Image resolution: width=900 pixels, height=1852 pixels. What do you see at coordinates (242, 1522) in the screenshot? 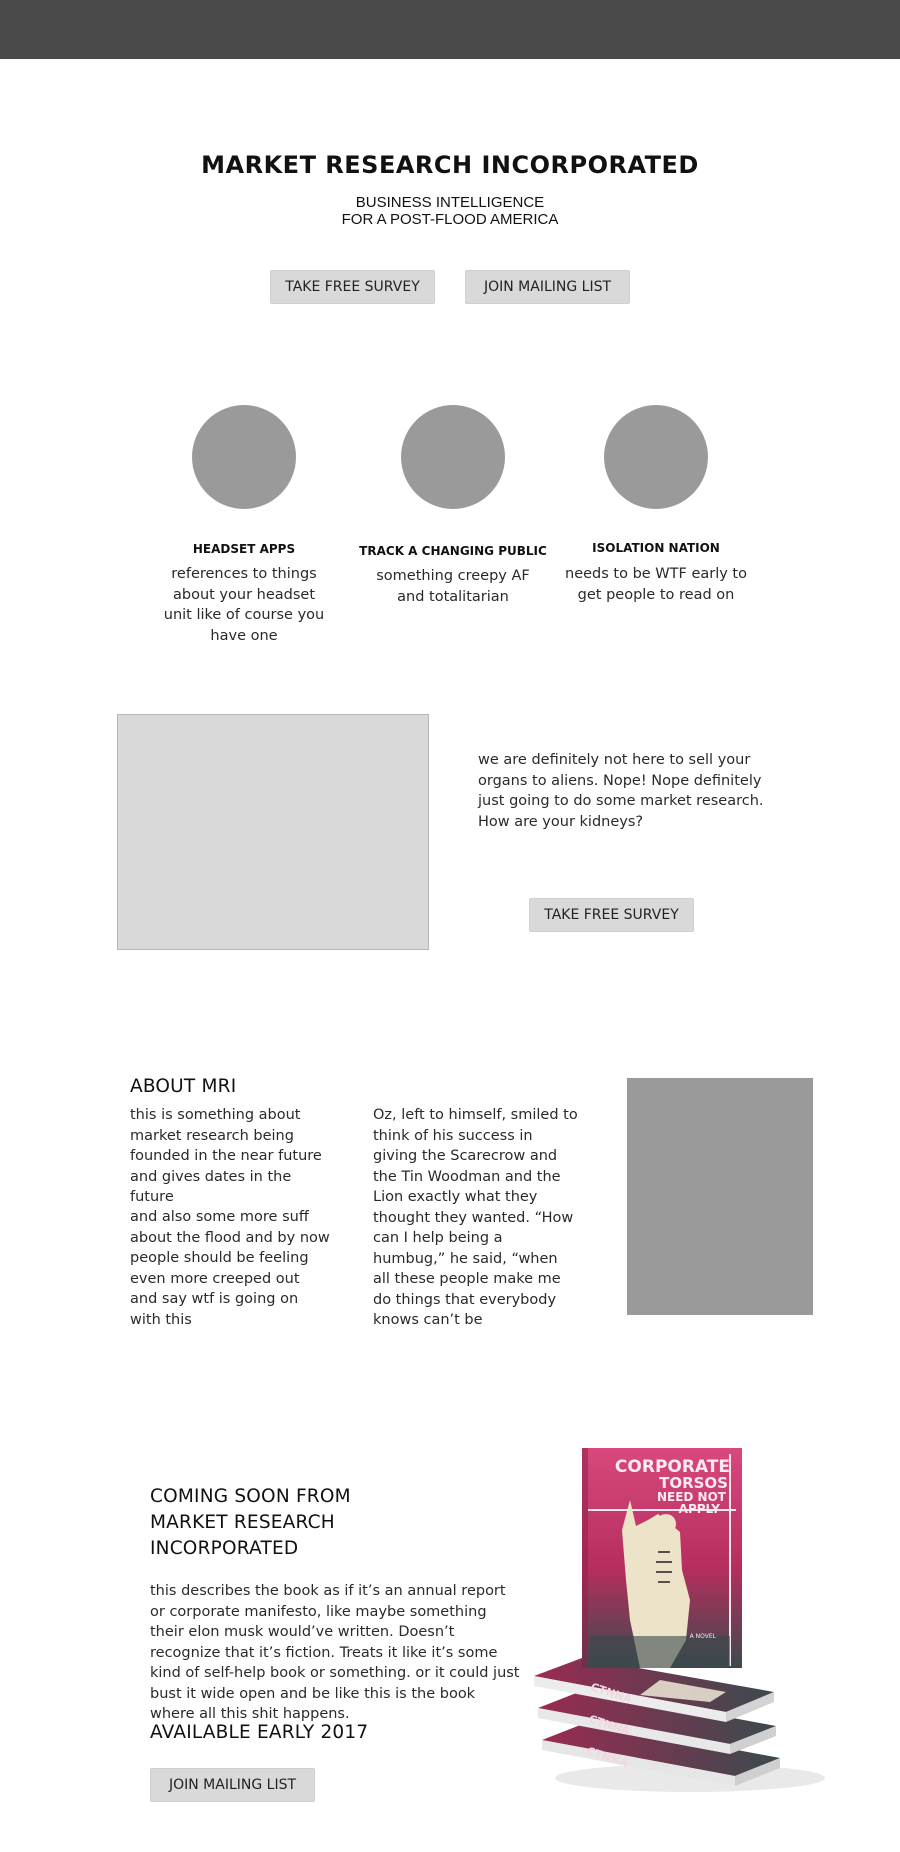
I see `book-heading-line2: MARKET RESEARCH` at bounding box center [242, 1522].